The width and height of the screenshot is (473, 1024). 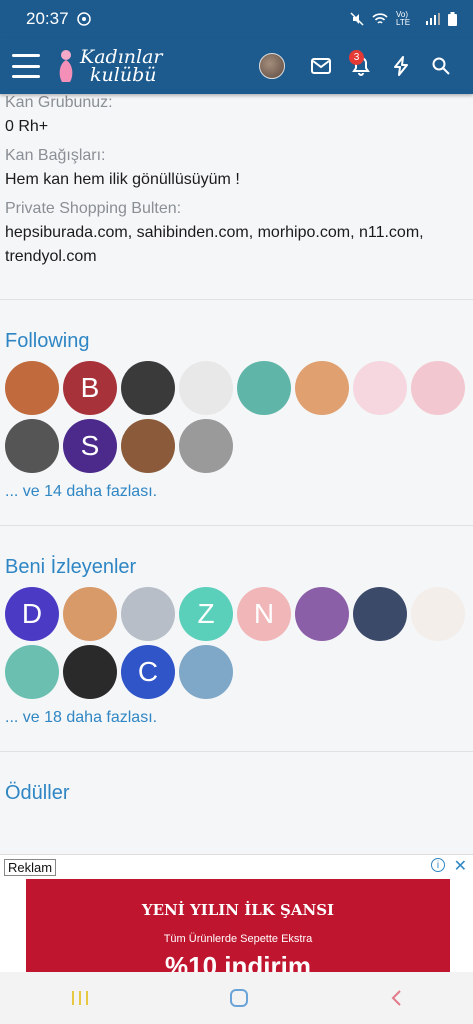 I want to click on signal-icon, so click(x=433, y=19).